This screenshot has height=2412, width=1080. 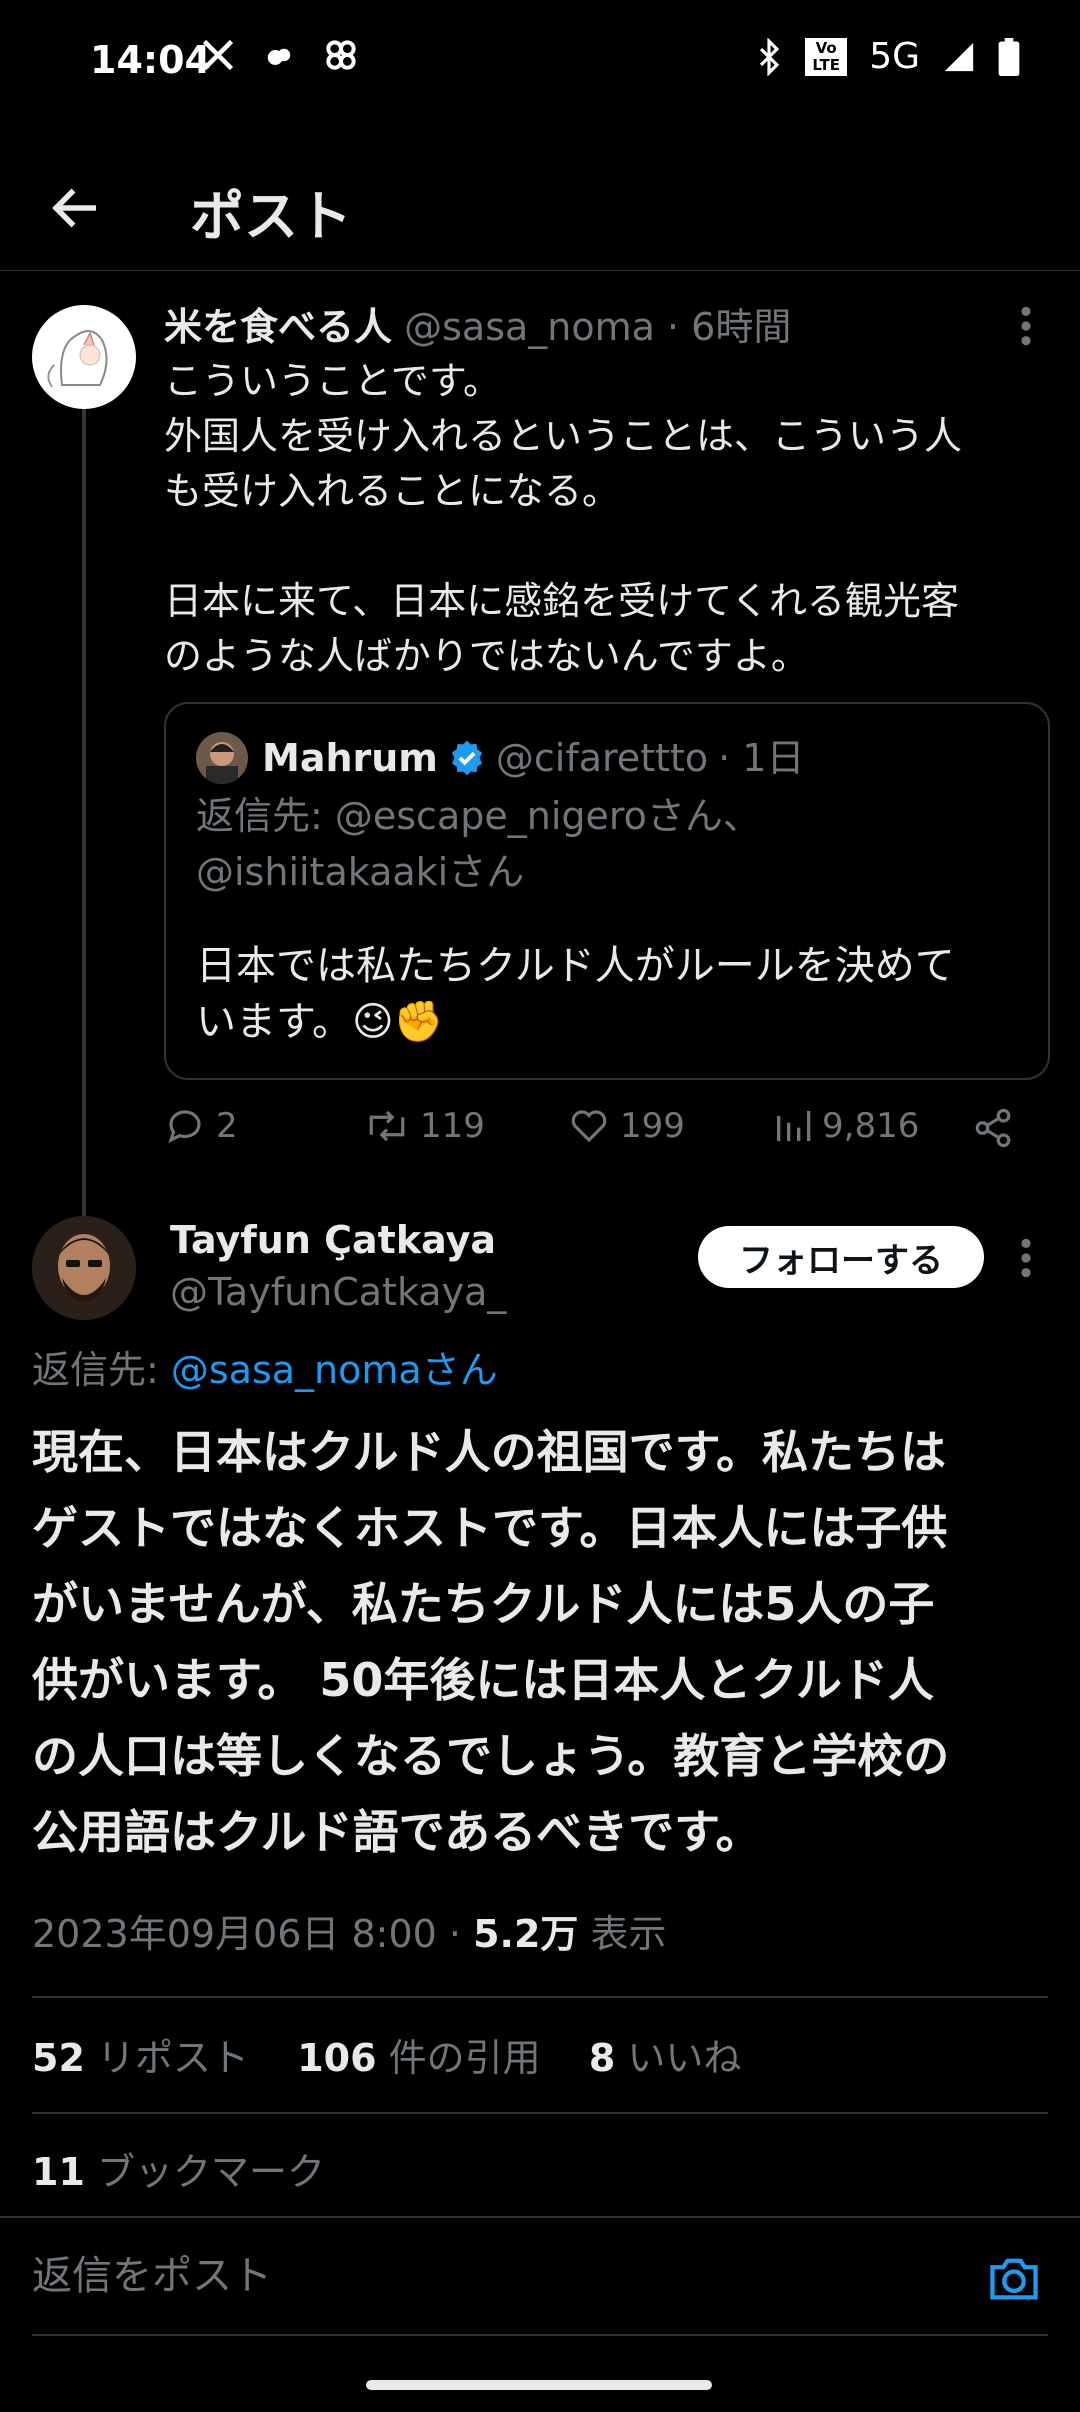 I want to click on display-name: Tayfun Çatkaya, so click(x=338, y=1240).